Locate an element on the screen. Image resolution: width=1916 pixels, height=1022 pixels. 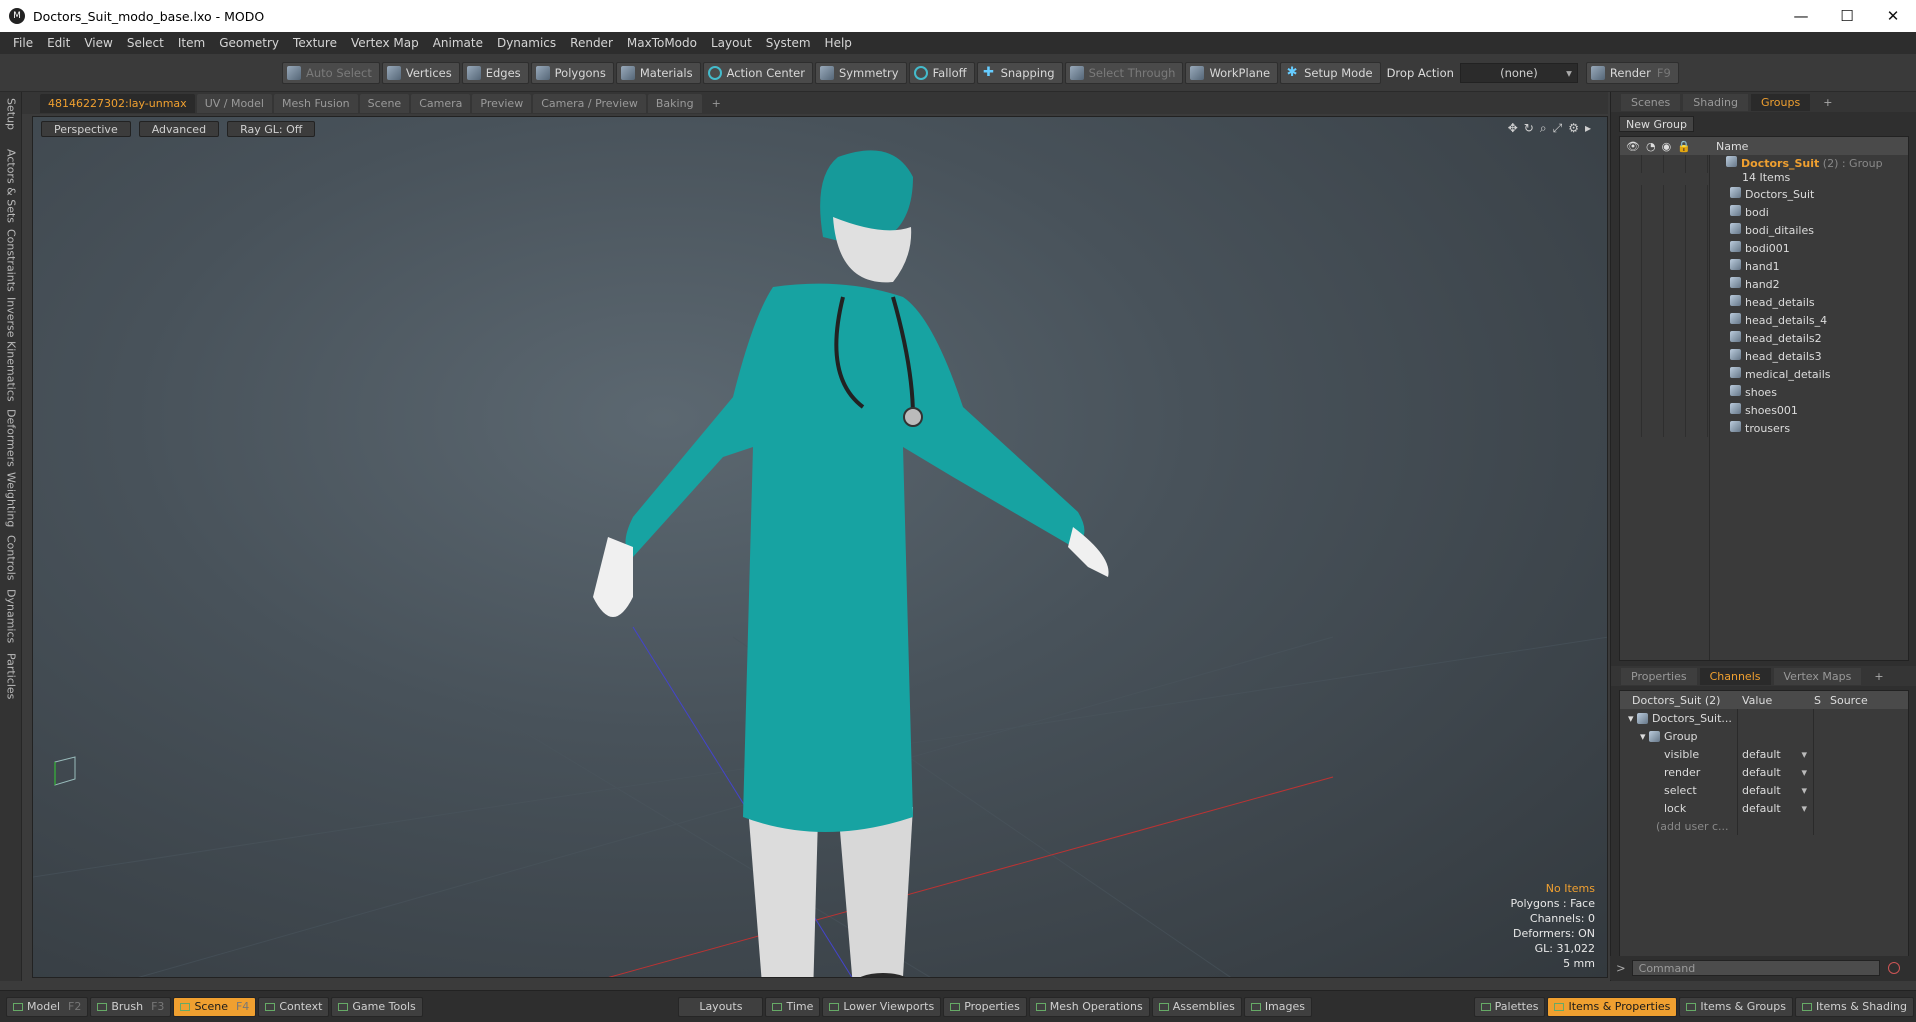
tab-scenes: Scenes is located at coordinates (1651, 102).